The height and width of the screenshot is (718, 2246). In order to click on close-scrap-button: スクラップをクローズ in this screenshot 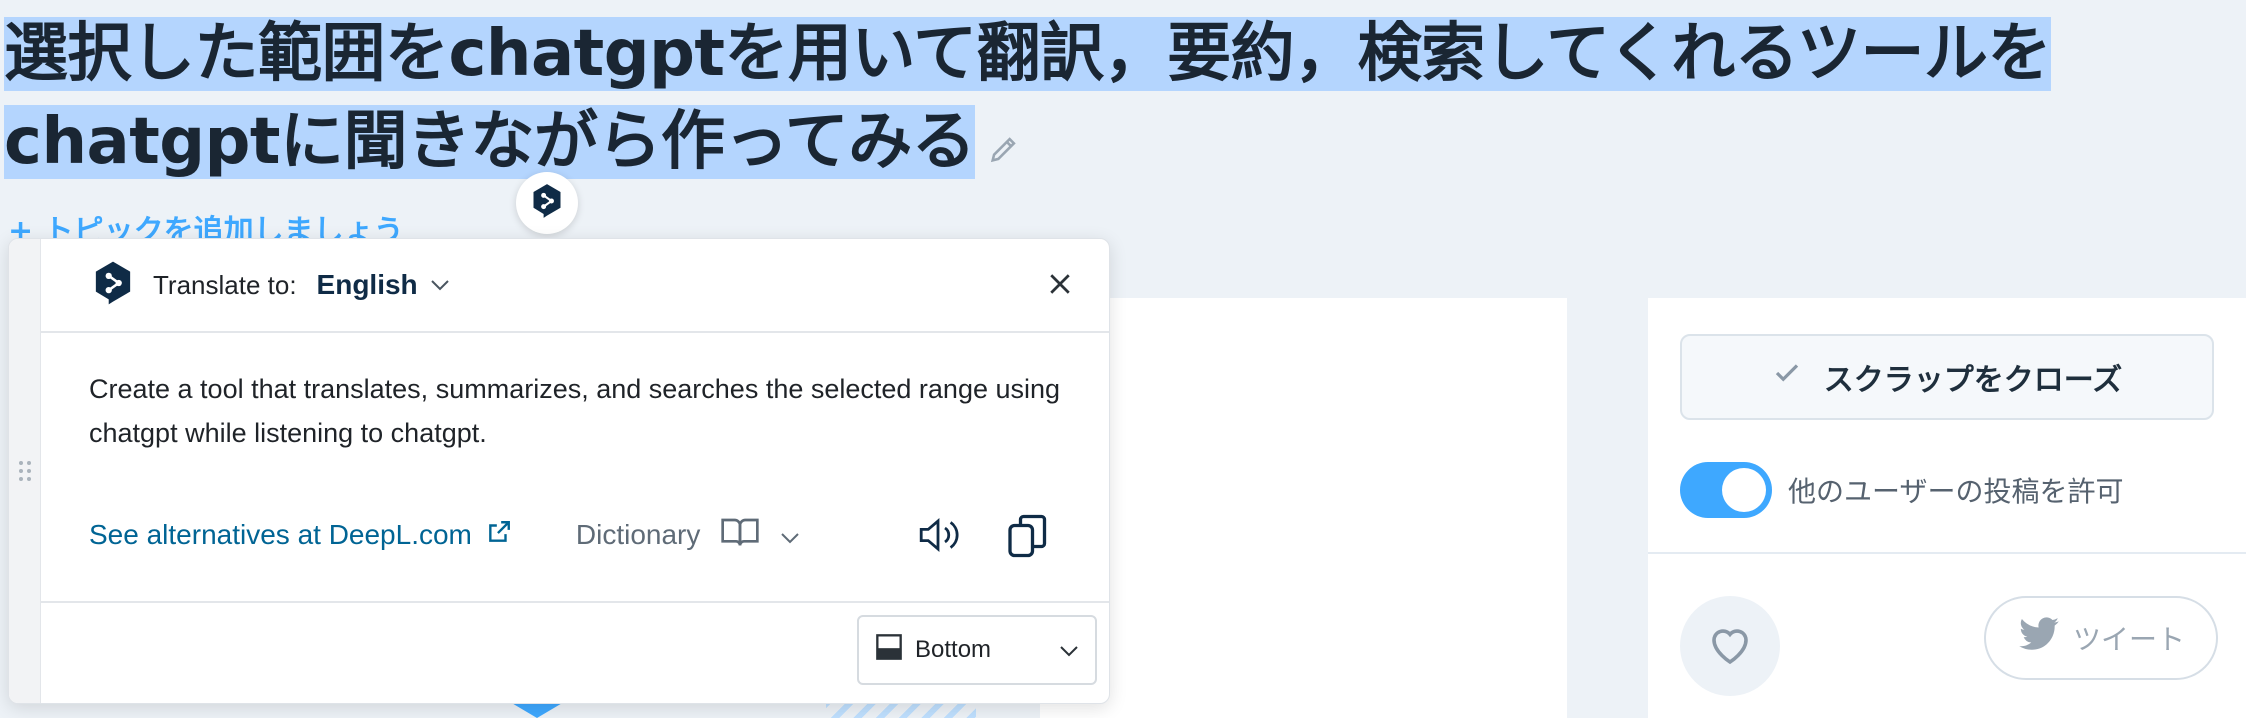, I will do `click(1947, 377)`.